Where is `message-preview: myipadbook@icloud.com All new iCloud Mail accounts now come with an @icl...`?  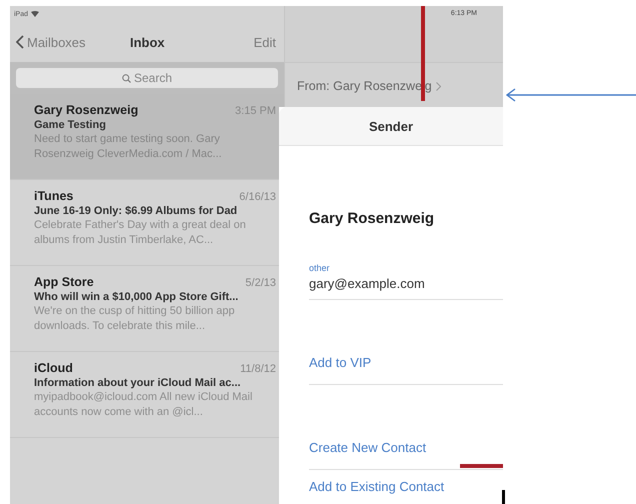 message-preview: myipadbook@icloud.com All new iCloud Mail accounts now come with an @icl... is located at coordinates (144, 405).